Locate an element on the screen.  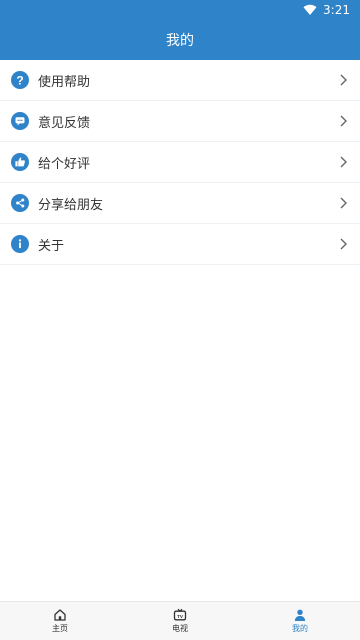
menu-item-label: 分享给朋友 is located at coordinates (71, 205).